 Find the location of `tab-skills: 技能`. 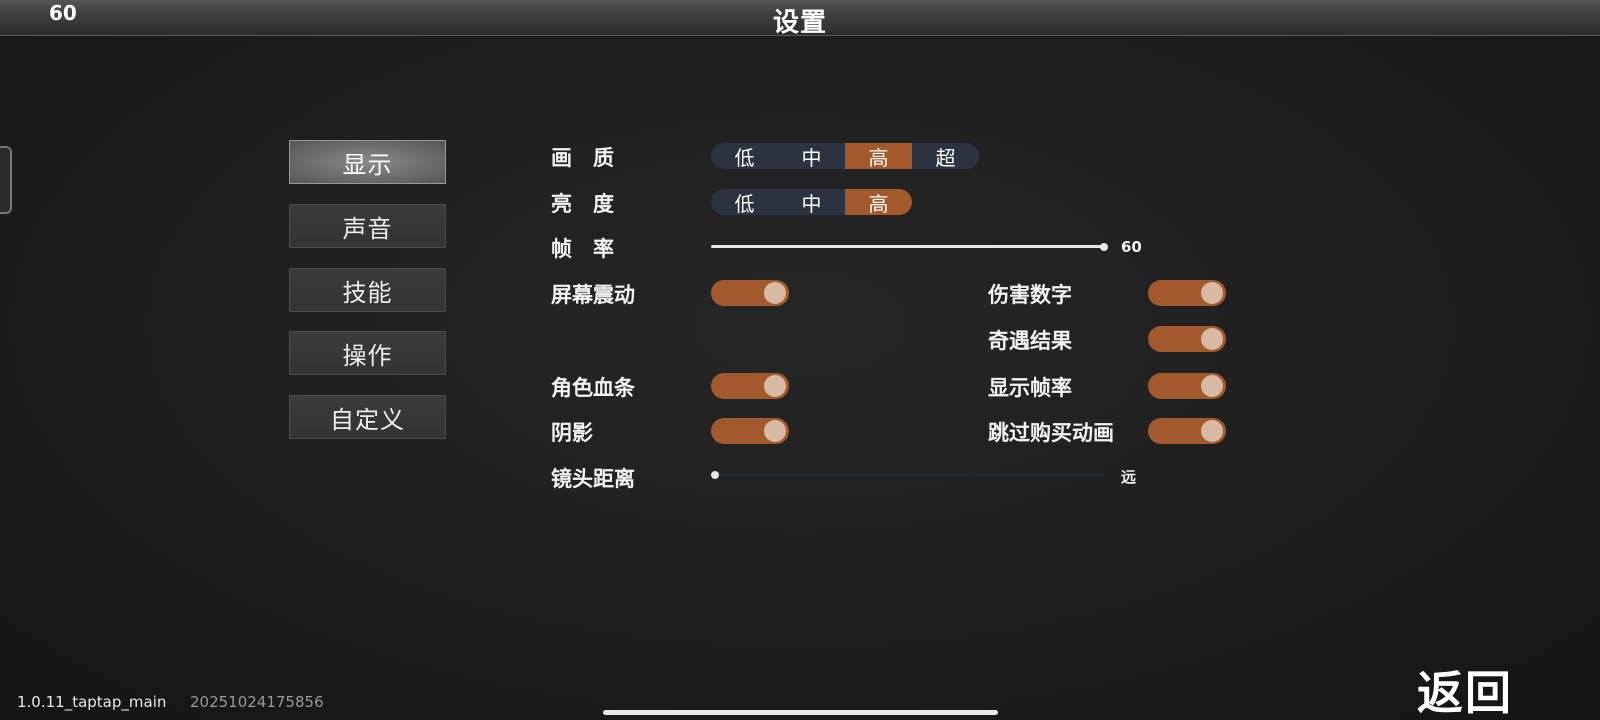

tab-skills: 技能 is located at coordinates (367, 290).